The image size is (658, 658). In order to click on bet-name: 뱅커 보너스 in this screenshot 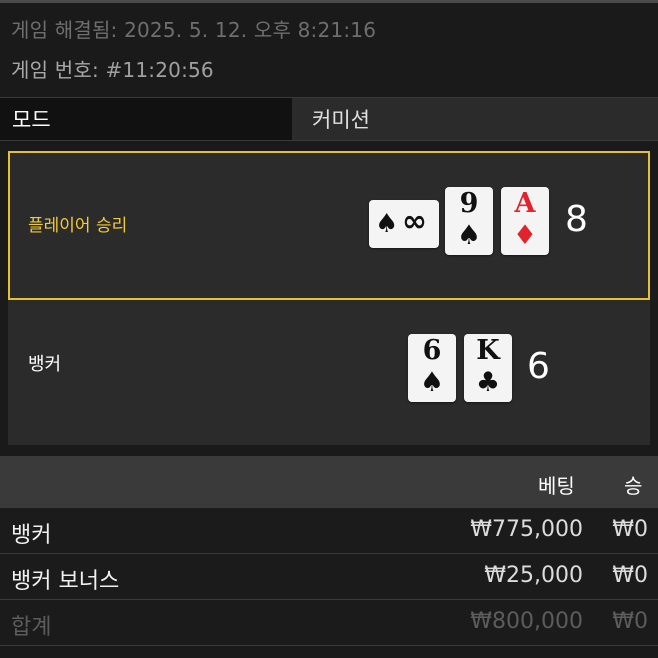, I will do `click(65, 581)`.